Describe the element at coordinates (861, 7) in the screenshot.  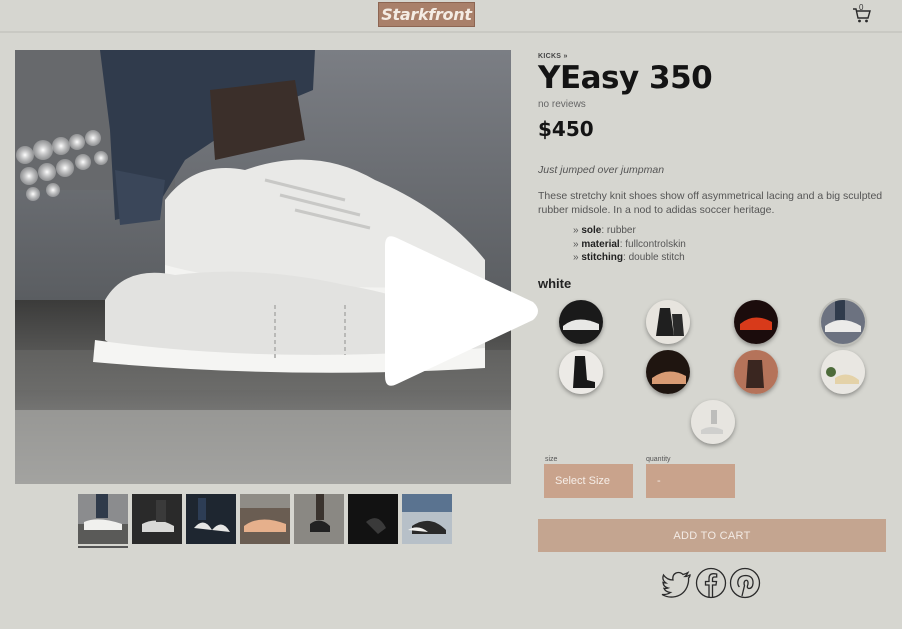
I see `cart-count: 0` at that location.